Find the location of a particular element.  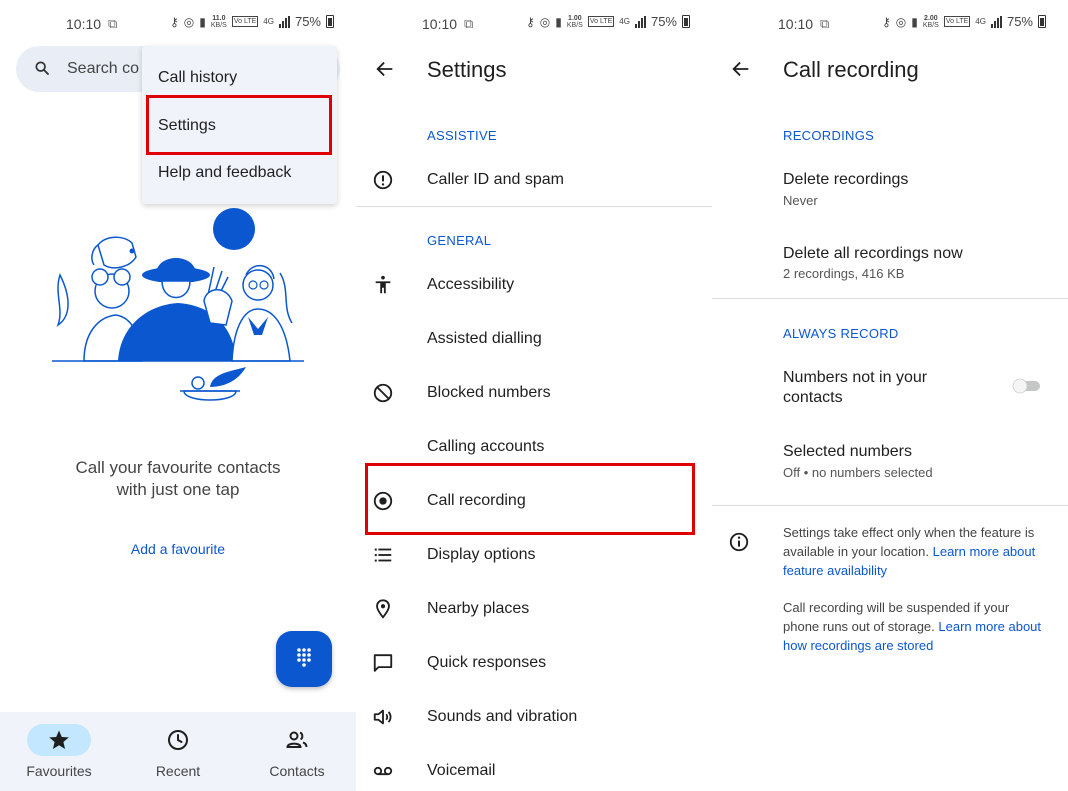

nav-label-recent: Recent is located at coordinates (178, 771).